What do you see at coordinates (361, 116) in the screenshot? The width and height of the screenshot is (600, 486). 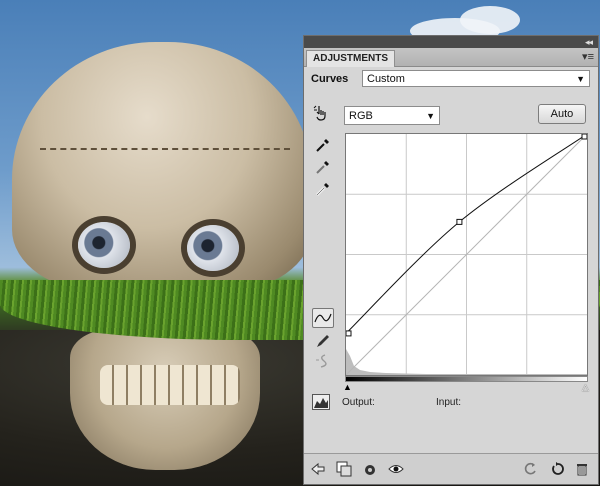 I see `channel-value: RGB` at bounding box center [361, 116].